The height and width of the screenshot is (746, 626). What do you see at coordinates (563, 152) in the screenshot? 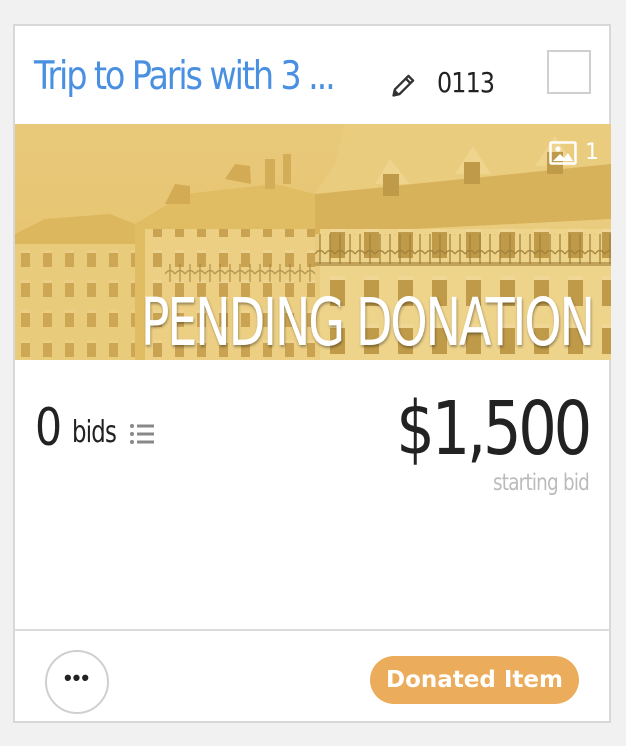
I see `image-icon` at bounding box center [563, 152].